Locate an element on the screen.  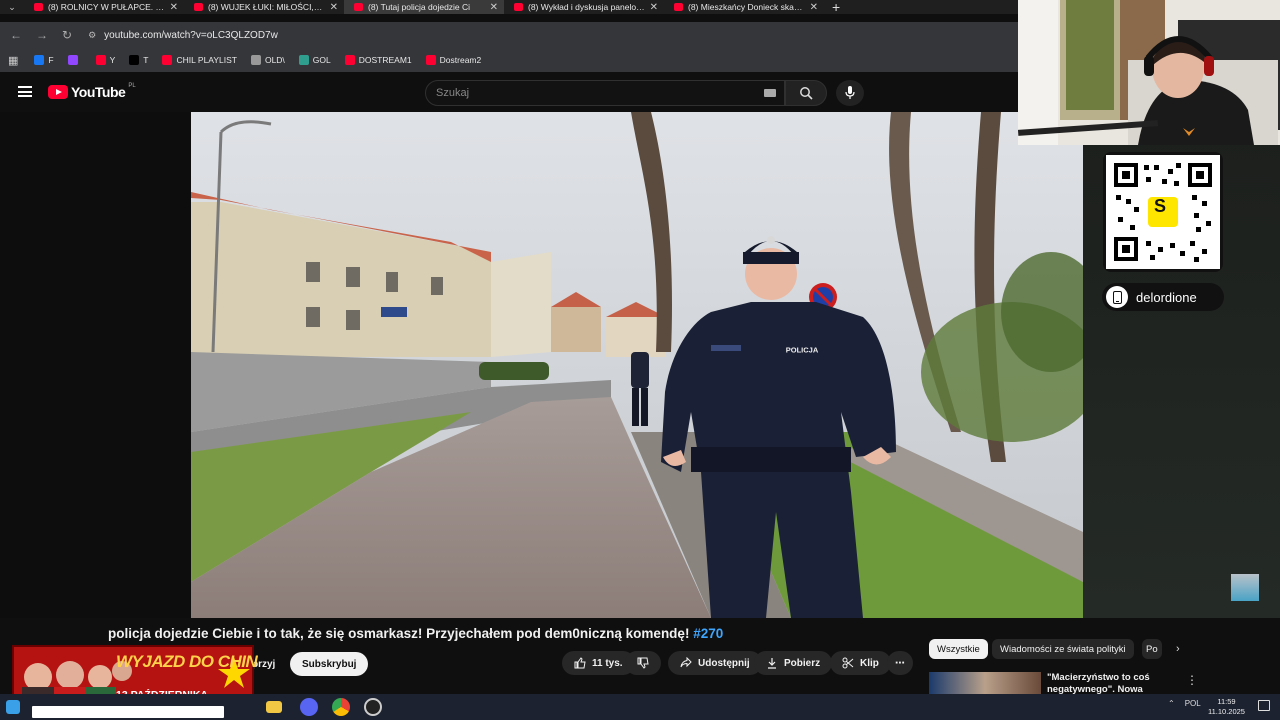
bookmark-item is located at coordinates (74, 60).